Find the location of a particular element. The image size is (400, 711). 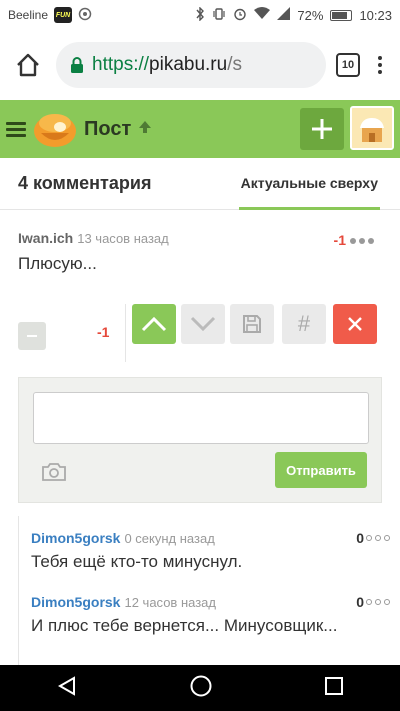

collapse-button is located at coordinates (32, 336).